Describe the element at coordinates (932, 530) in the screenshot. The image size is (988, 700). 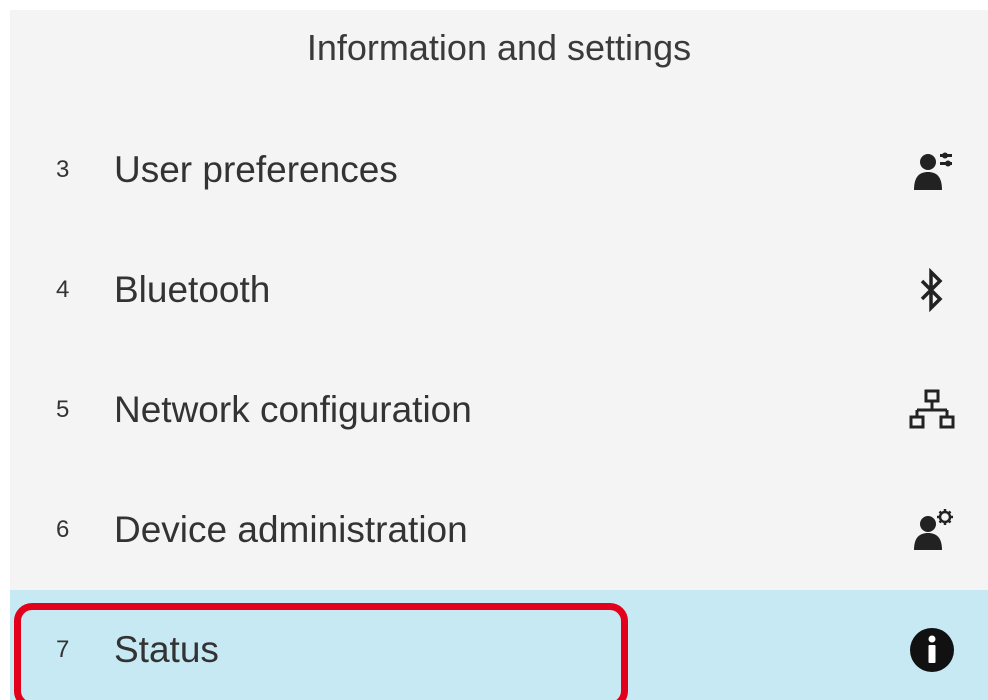
I see `admin-gear-icon` at that location.